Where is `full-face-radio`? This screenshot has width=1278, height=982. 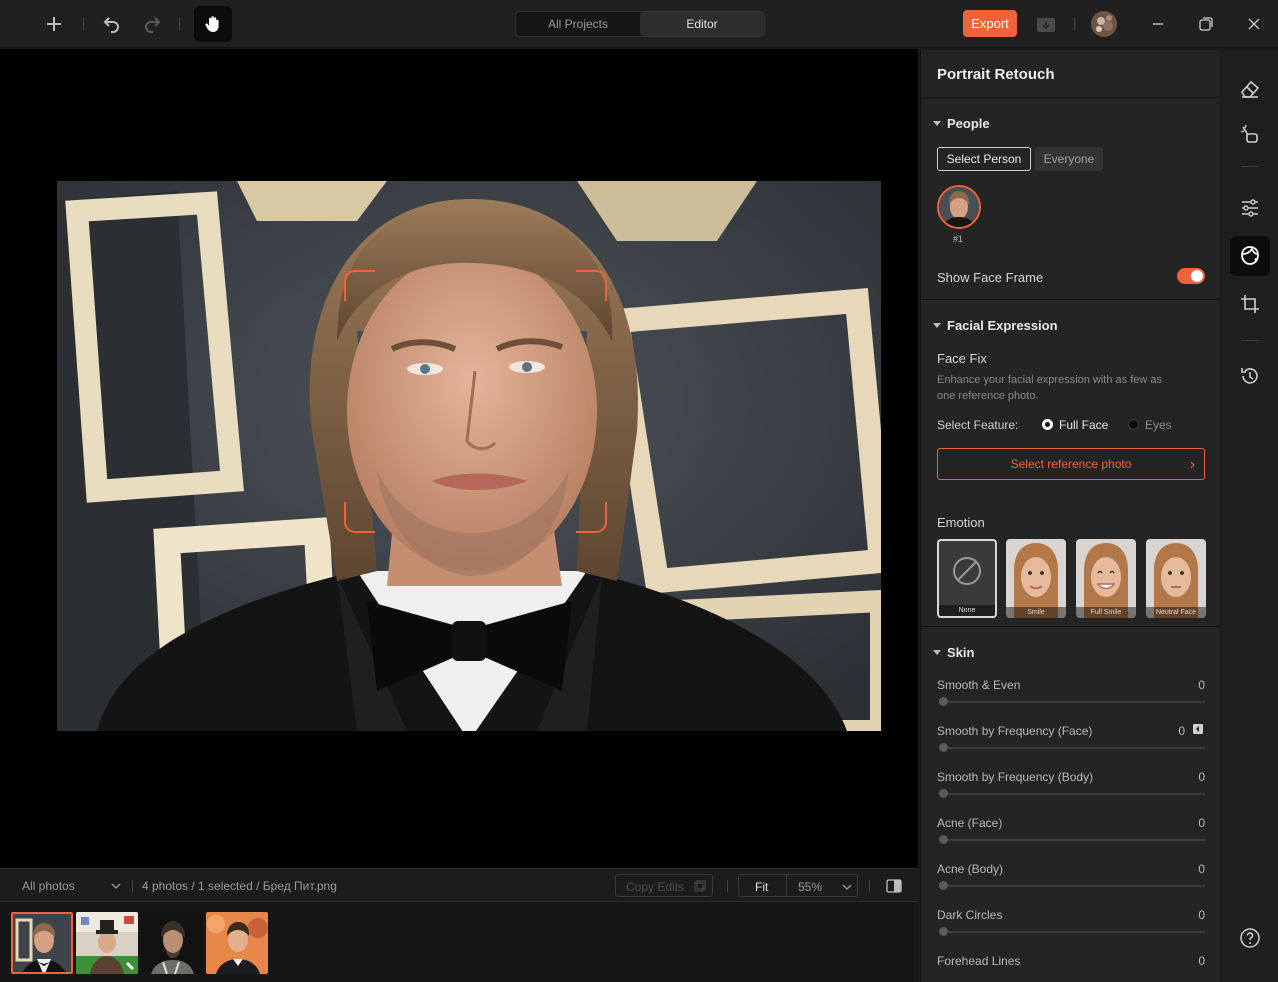 full-face-radio is located at coordinates (1047, 424).